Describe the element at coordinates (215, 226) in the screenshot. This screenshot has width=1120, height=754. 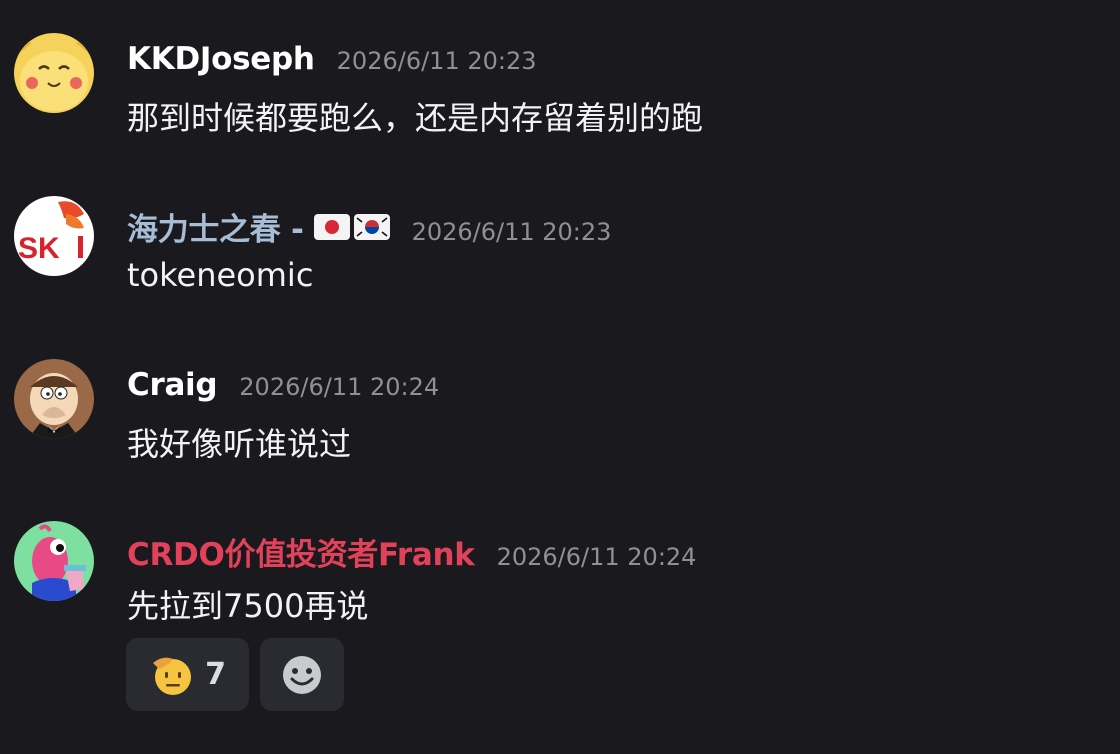
I see `username: 海力士之春 -` at that location.